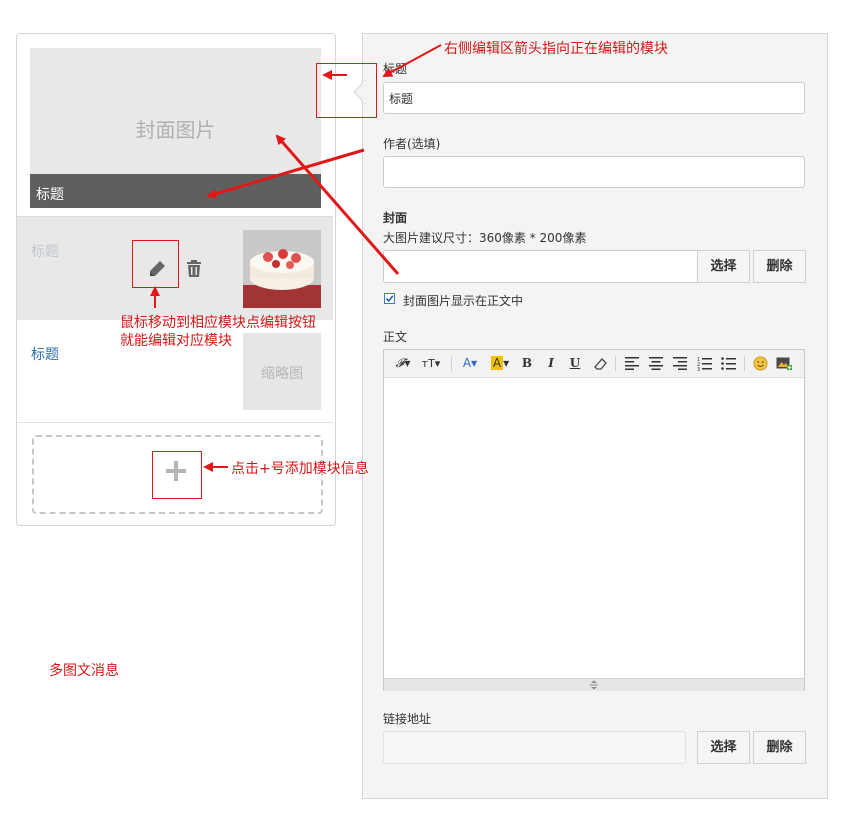 This screenshot has height=822, width=850. What do you see at coordinates (541, 266) in the screenshot?
I see `cover-path-field` at bounding box center [541, 266].